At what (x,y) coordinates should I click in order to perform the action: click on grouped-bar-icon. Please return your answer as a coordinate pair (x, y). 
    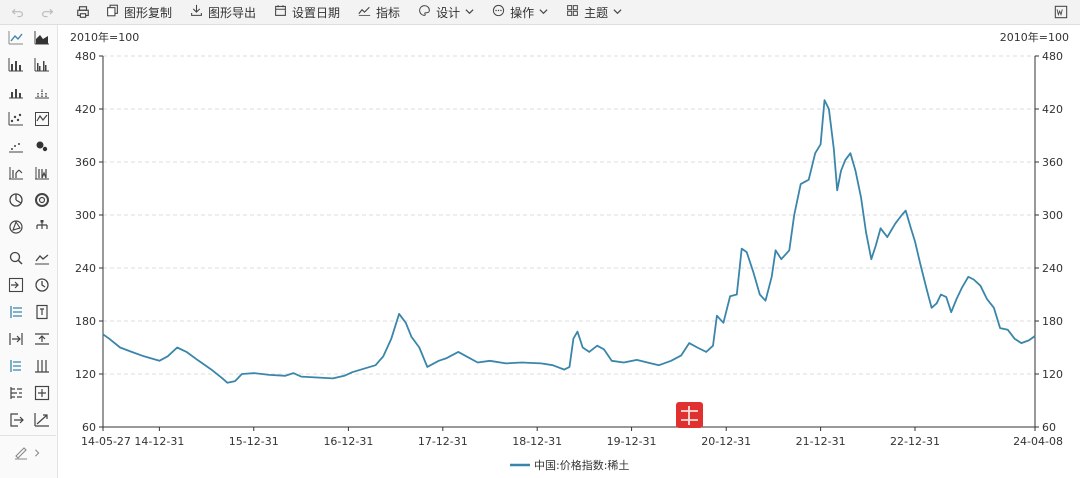
    Looking at the image, I should click on (42, 65).